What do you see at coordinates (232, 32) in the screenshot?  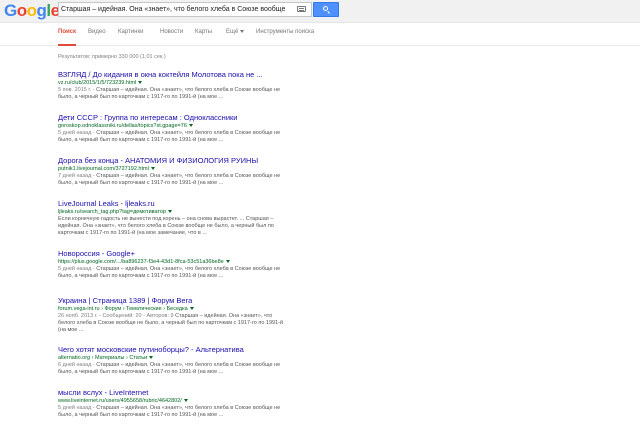 I see `tab-more-label: Ещё` at bounding box center [232, 32].